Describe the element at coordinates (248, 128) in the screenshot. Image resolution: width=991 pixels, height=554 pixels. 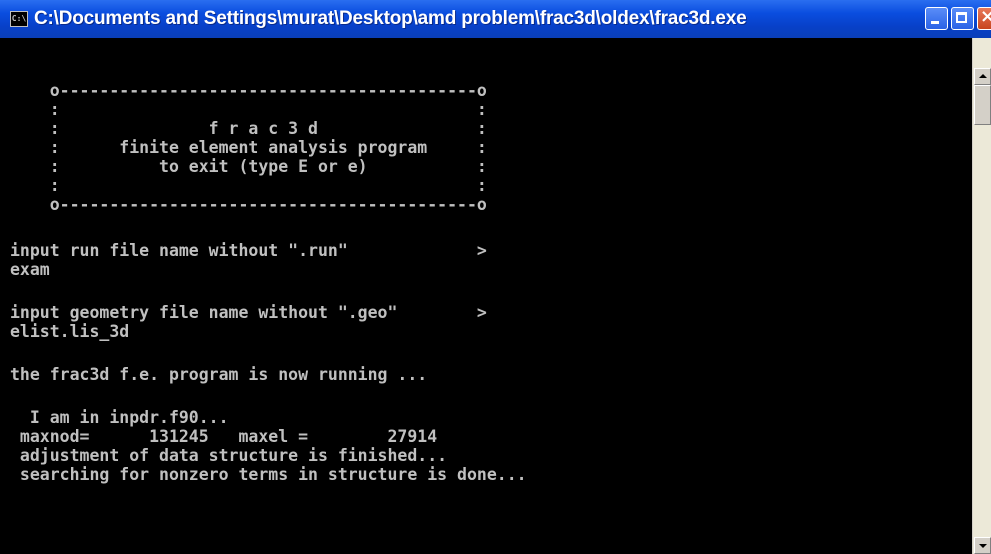
I see `banner-program-name: : f r a c 3 d :` at that location.